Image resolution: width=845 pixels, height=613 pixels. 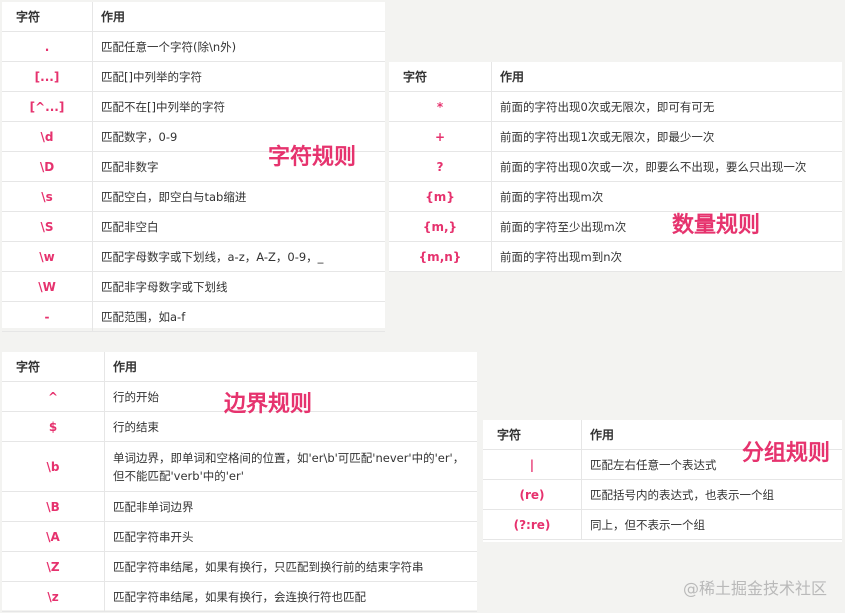 I want to click on pattern-char: [...], so click(x=47, y=76).